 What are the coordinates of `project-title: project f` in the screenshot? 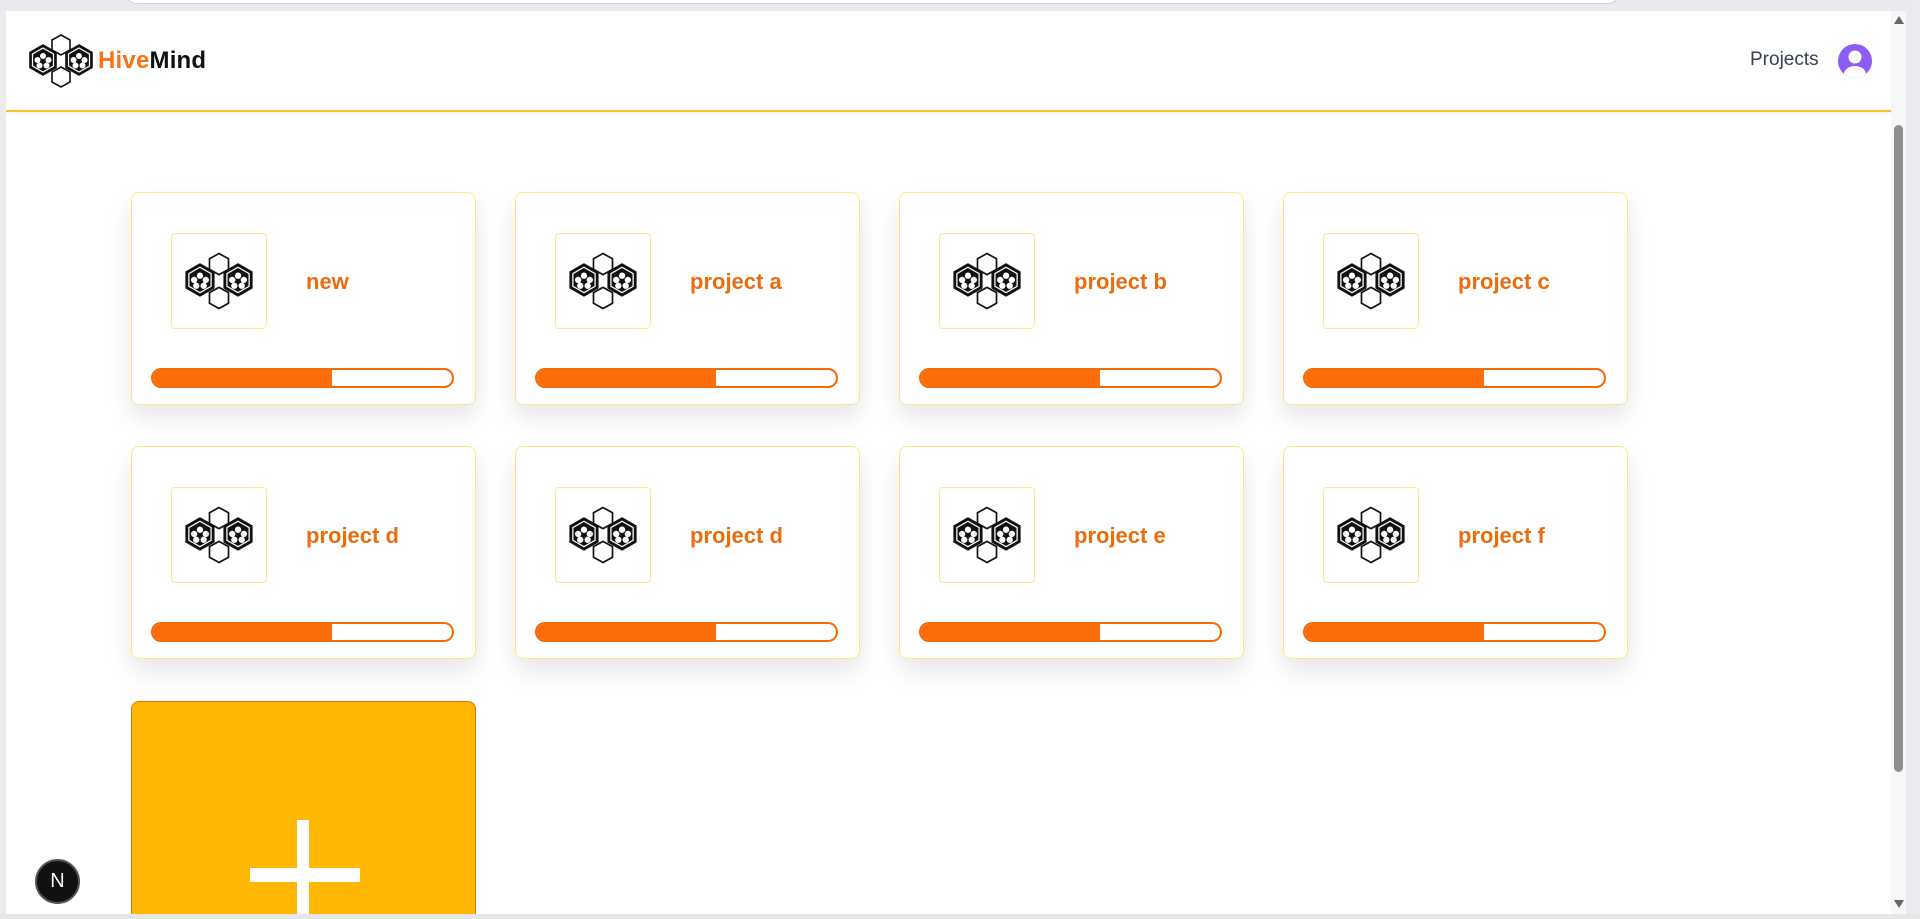 It's located at (1501, 535).